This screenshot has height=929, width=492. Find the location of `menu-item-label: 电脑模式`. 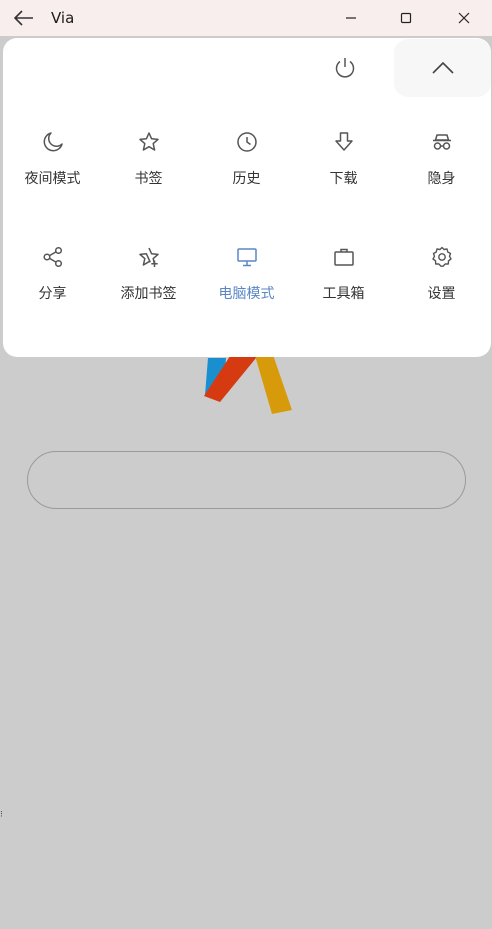

menu-item-label: 电脑模式 is located at coordinates (246, 294).